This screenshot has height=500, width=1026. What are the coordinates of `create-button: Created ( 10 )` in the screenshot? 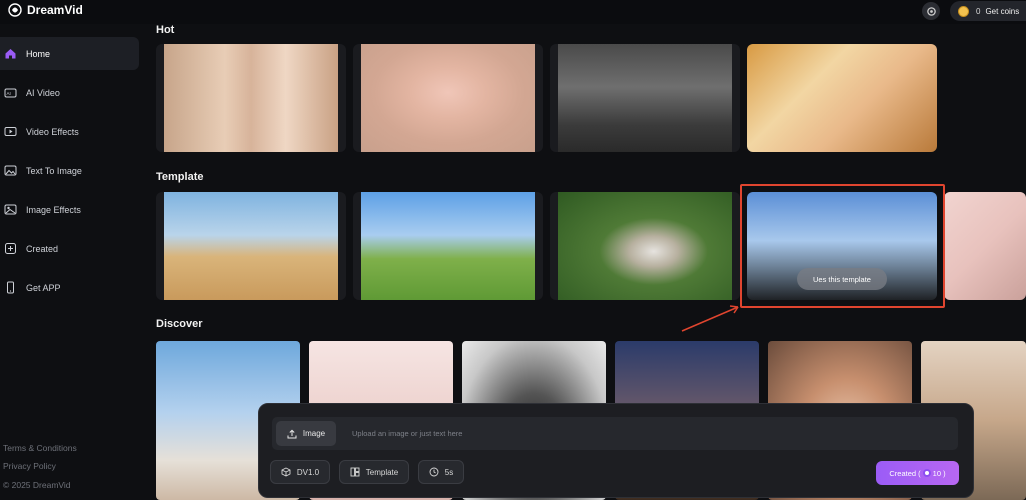 It's located at (917, 473).